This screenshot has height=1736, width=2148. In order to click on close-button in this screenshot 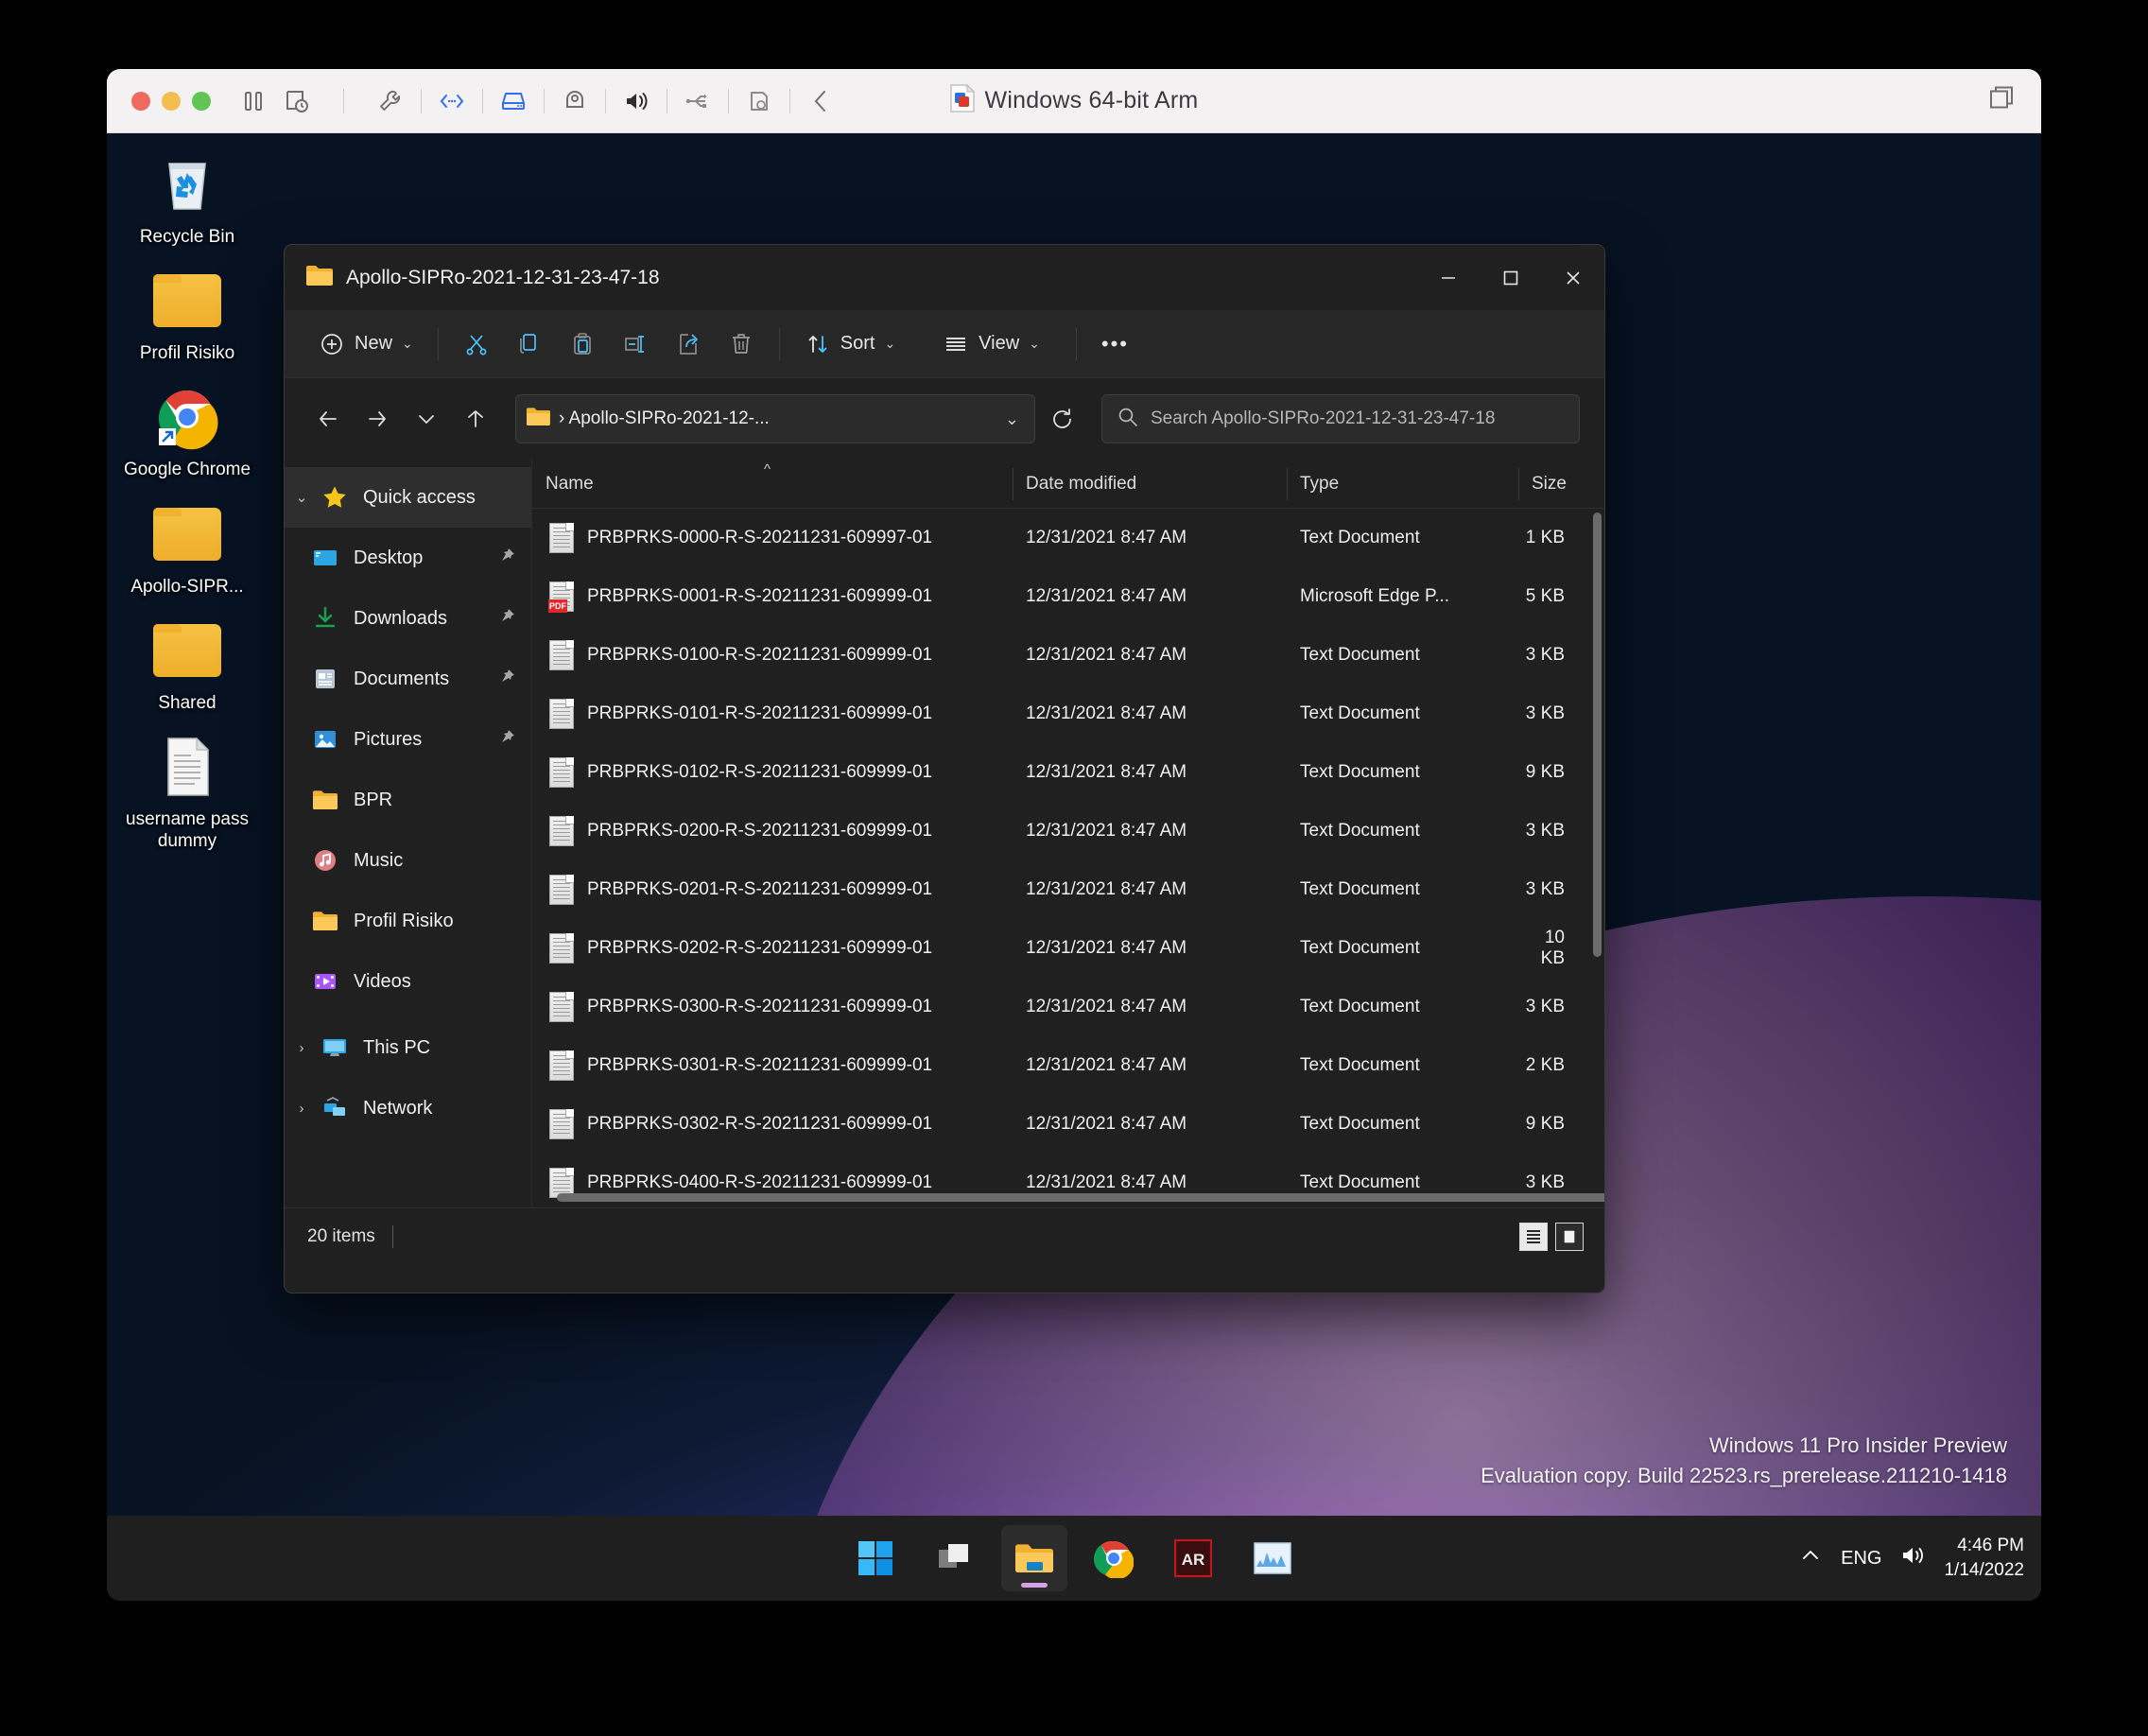, I will do `click(1573, 277)`.